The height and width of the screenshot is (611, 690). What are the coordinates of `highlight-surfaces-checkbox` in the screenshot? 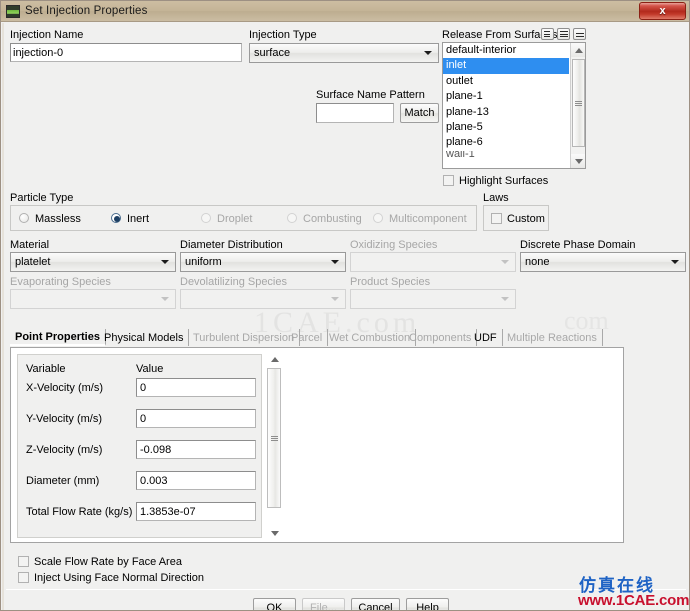 It's located at (448, 180).